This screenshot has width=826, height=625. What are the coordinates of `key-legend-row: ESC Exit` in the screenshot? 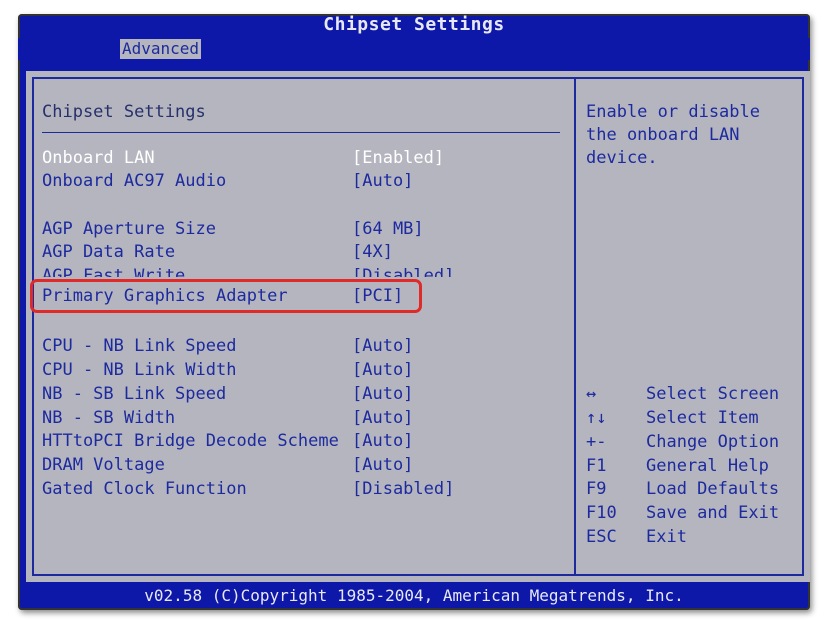 It's located at (691, 537).